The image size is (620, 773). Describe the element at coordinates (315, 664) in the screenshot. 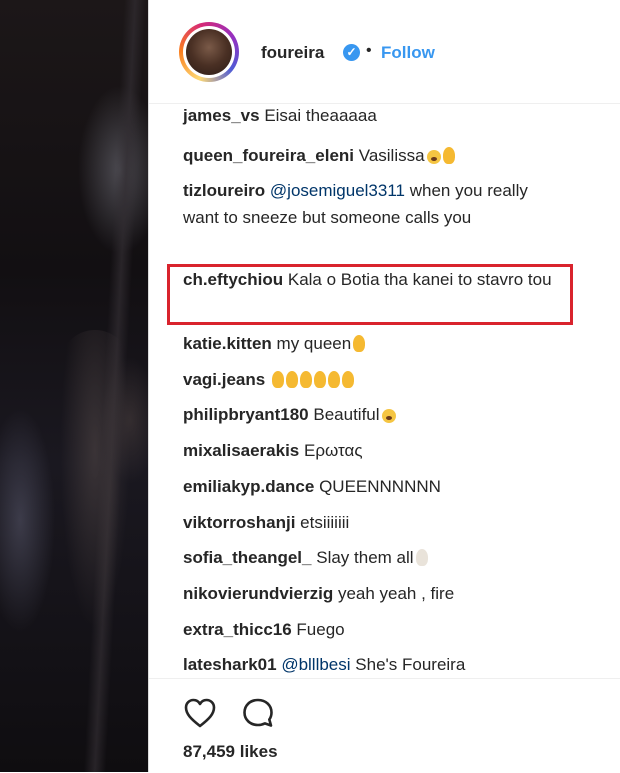

I see `comment-mention: @blllbesi` at that location.